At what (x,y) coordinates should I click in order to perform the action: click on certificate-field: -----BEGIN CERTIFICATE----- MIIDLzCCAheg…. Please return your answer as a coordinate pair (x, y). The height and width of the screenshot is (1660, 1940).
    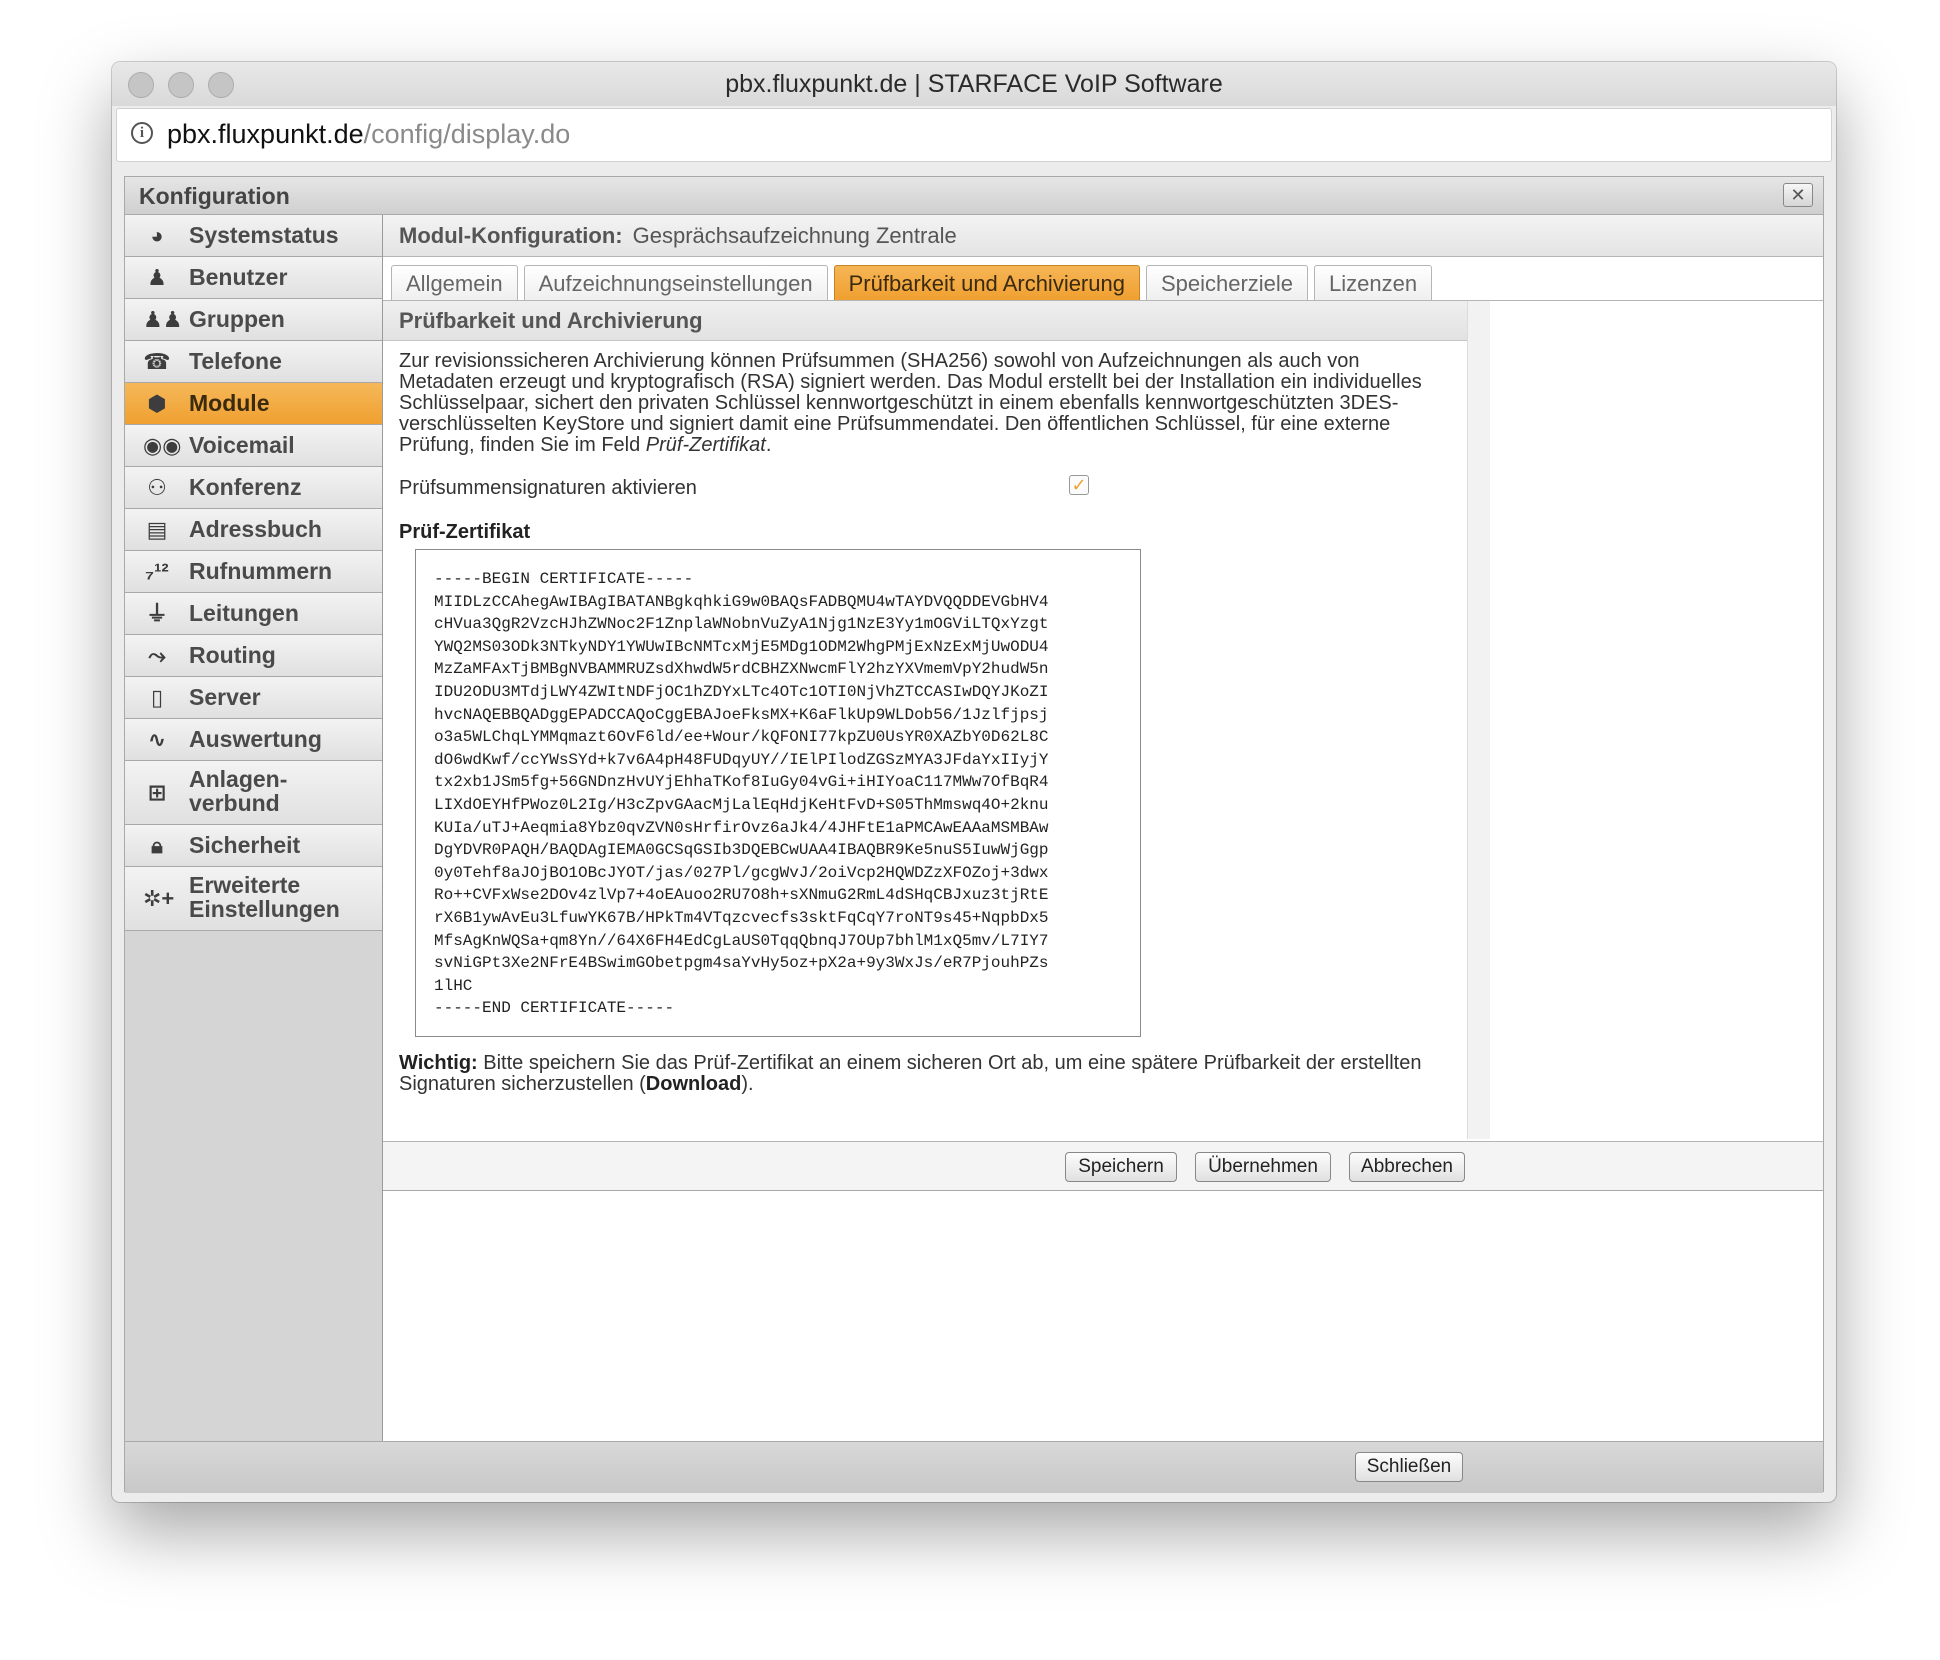
    Looking at the image, I should click on (778, 793).